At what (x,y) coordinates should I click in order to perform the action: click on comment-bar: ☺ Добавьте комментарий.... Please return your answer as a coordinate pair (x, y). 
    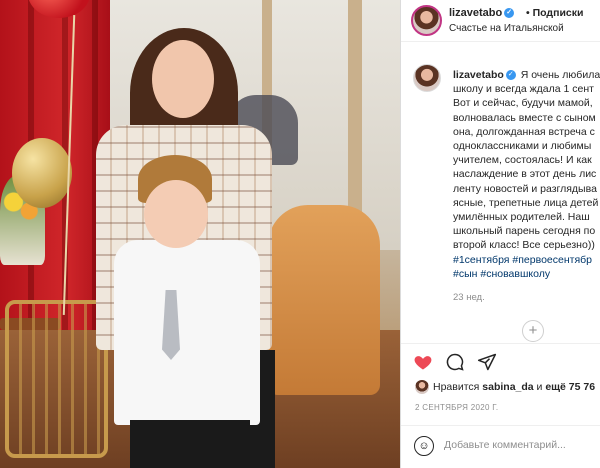
    Looking at the image, I should click on (500, 446).